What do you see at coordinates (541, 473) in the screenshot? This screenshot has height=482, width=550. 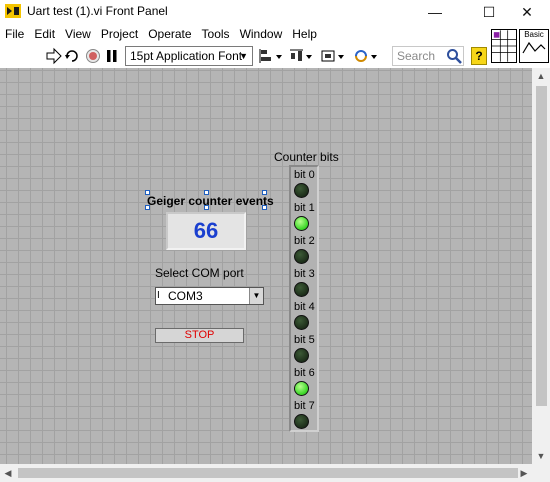 I see `scroll-corner` at bounding box center [541, 473].